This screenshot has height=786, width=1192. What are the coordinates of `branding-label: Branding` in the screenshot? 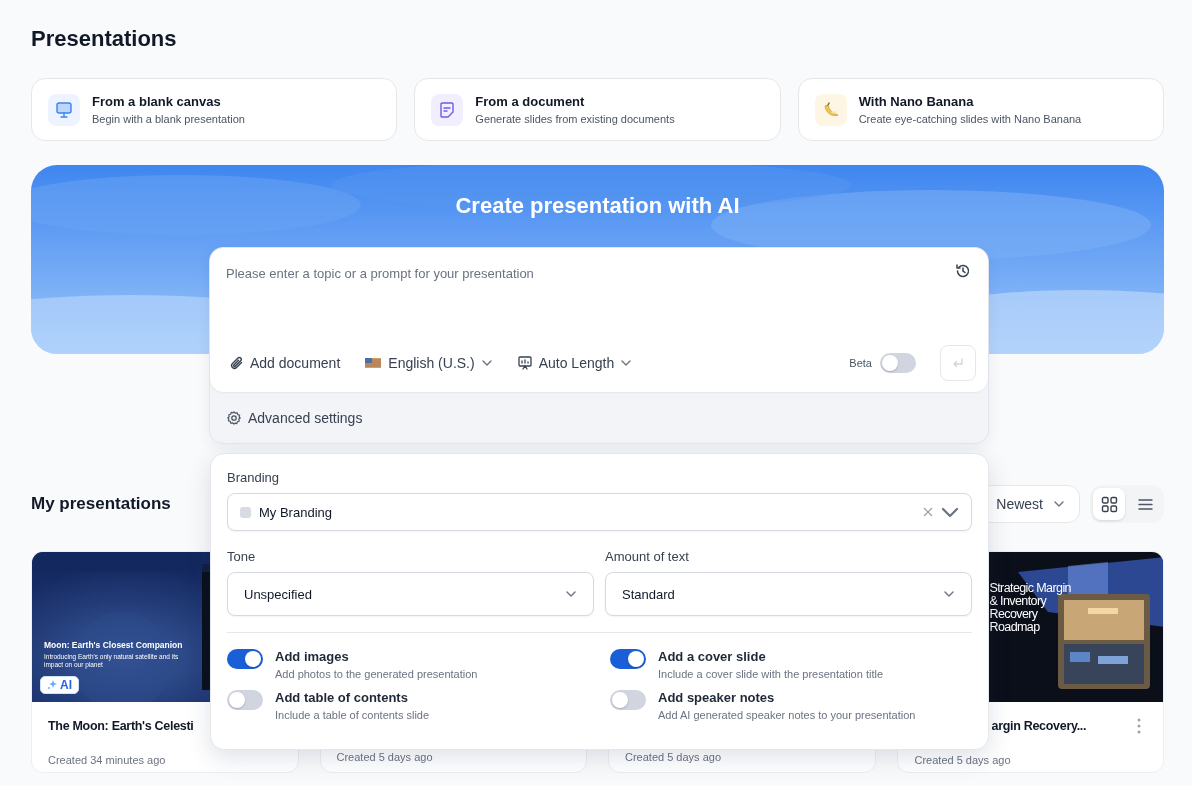 It's located at (254, 477).